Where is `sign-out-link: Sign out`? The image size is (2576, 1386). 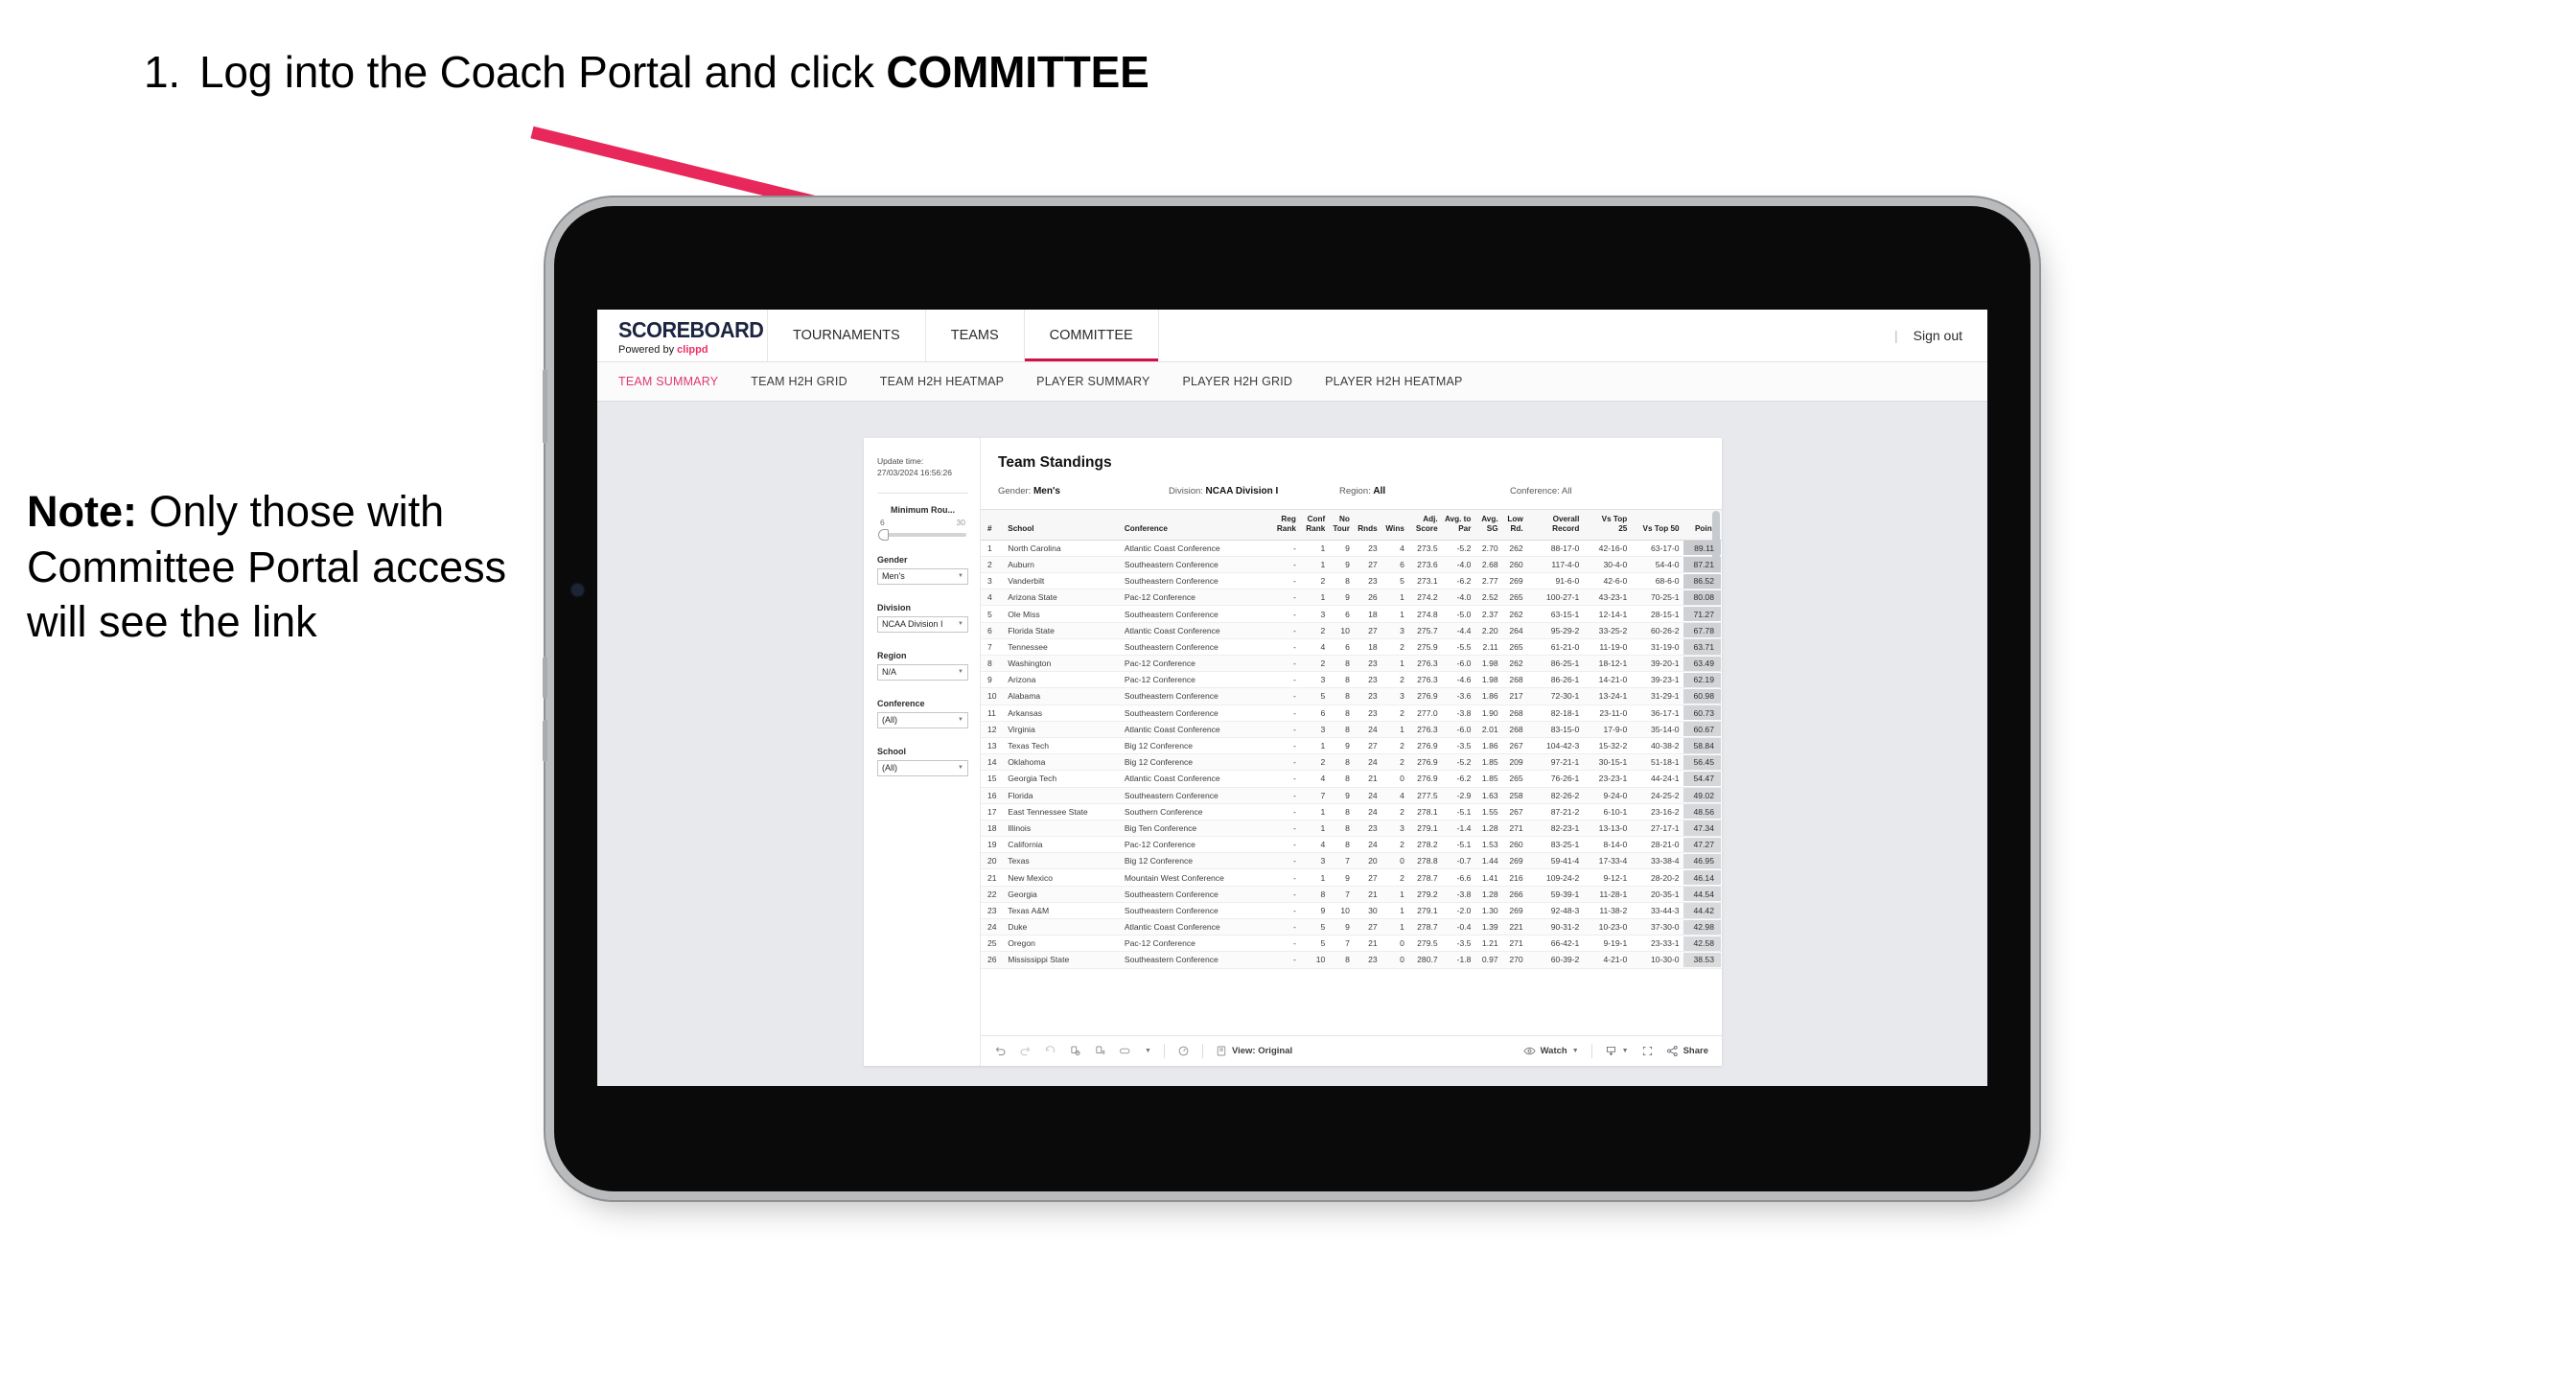 sign-out-link: Sign out is located at coordinates (1938, 336).